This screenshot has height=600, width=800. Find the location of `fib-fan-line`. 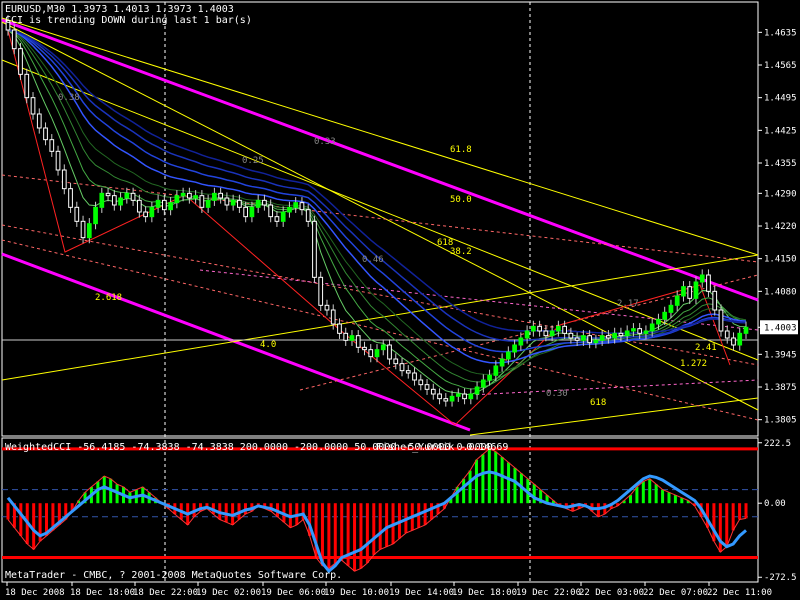

fib-fan-line is located at coordinates (614, 416).